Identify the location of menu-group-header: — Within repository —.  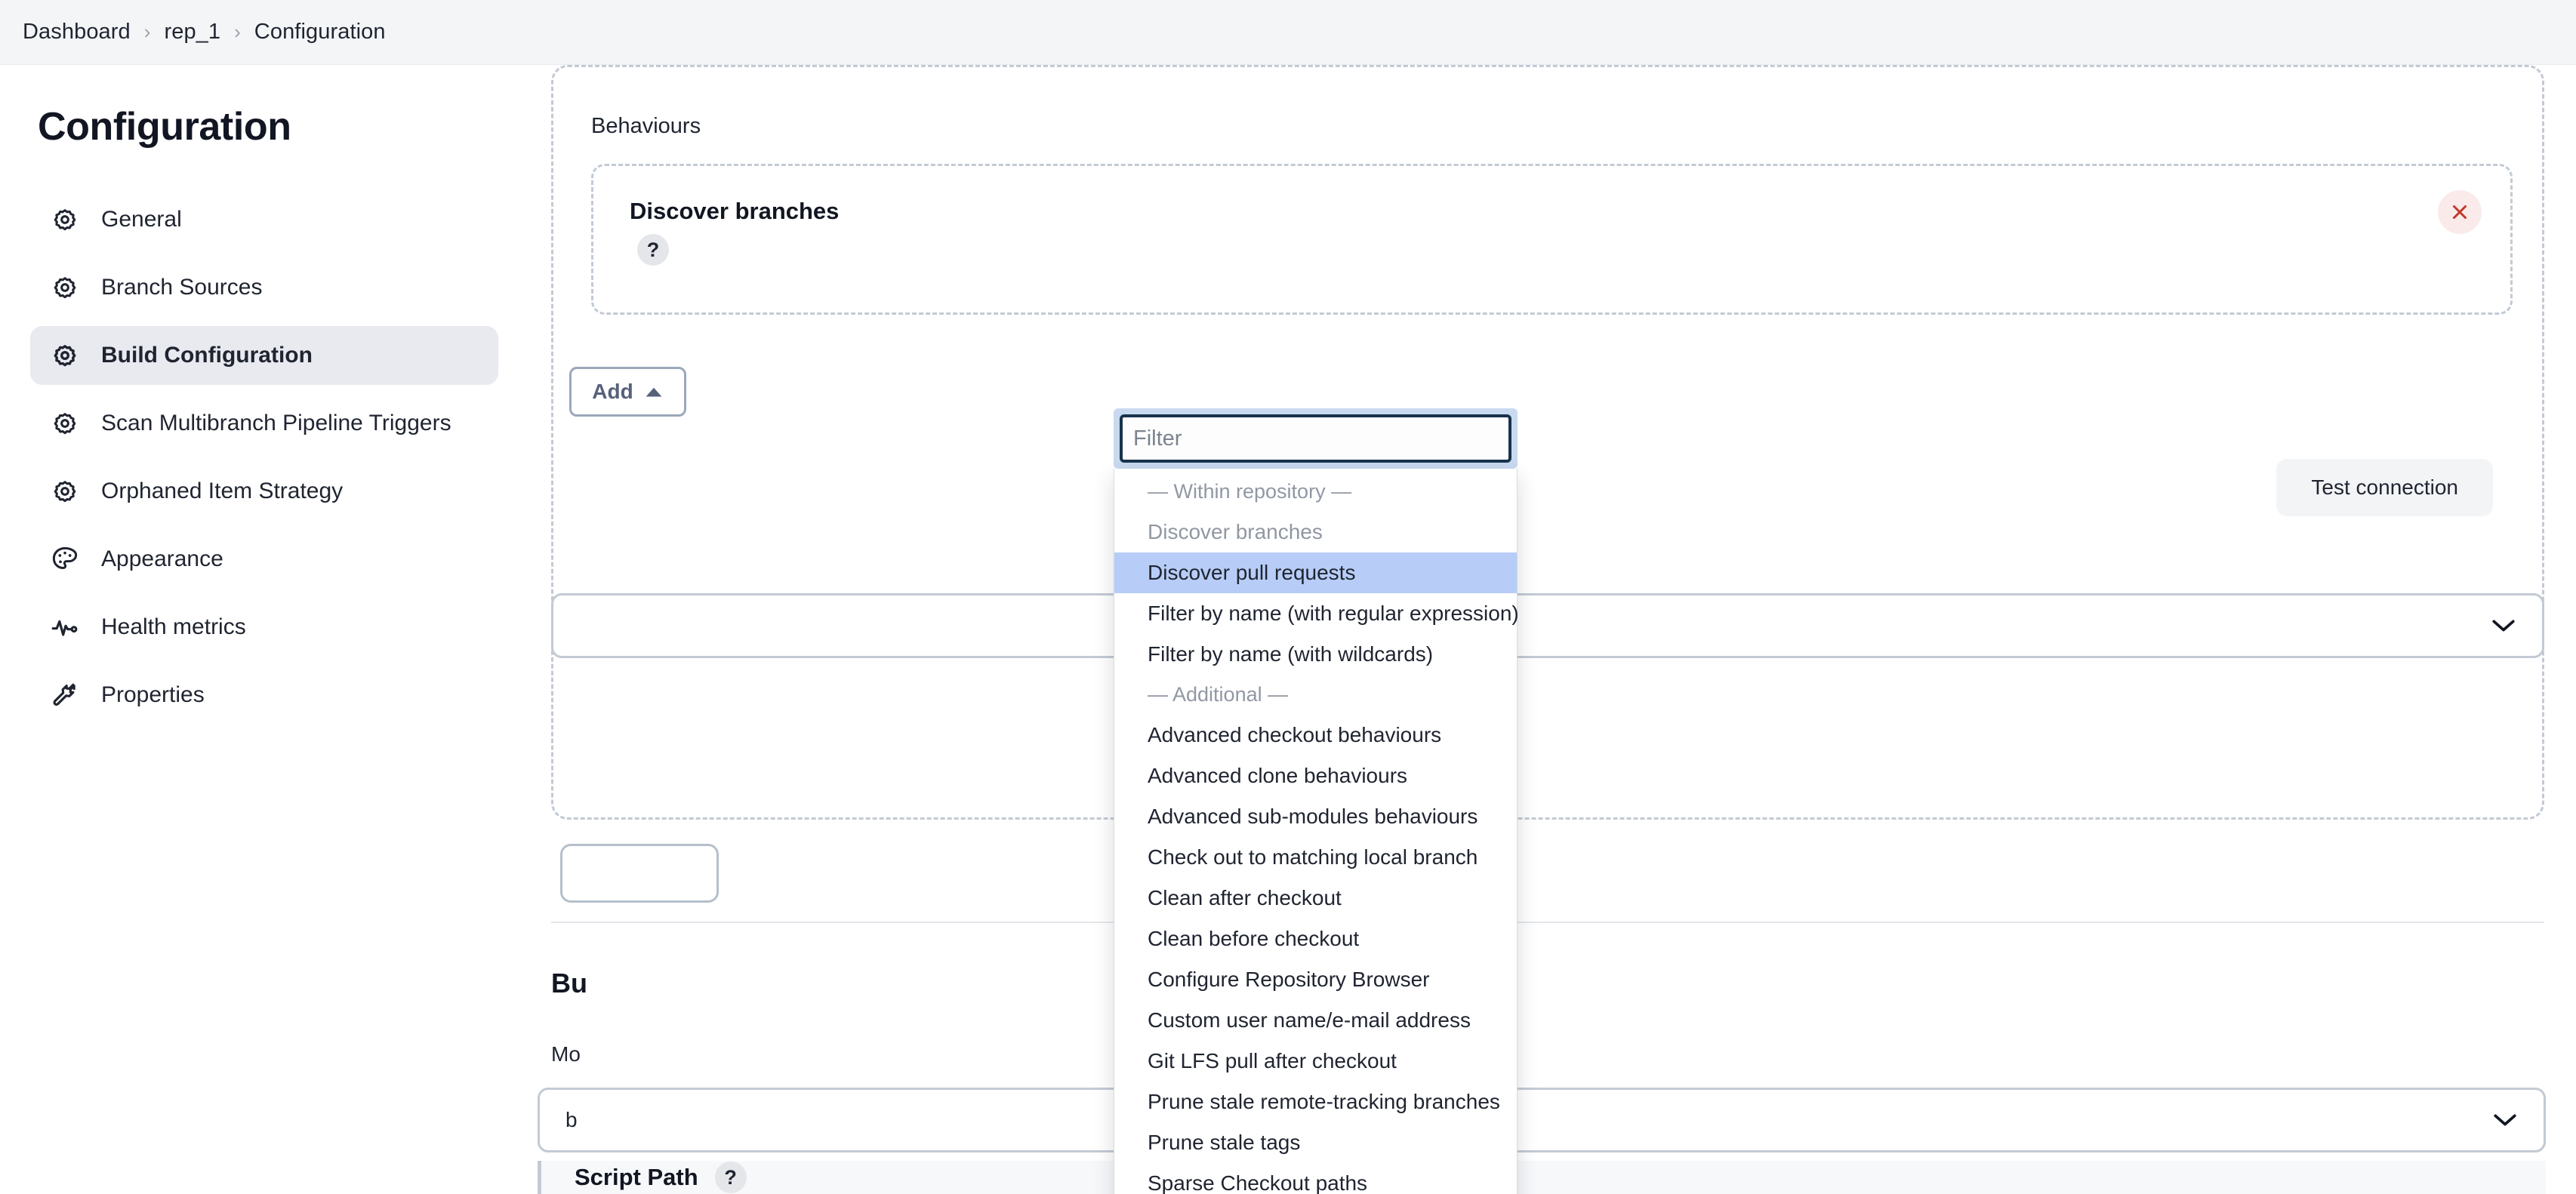
(1250, 491).